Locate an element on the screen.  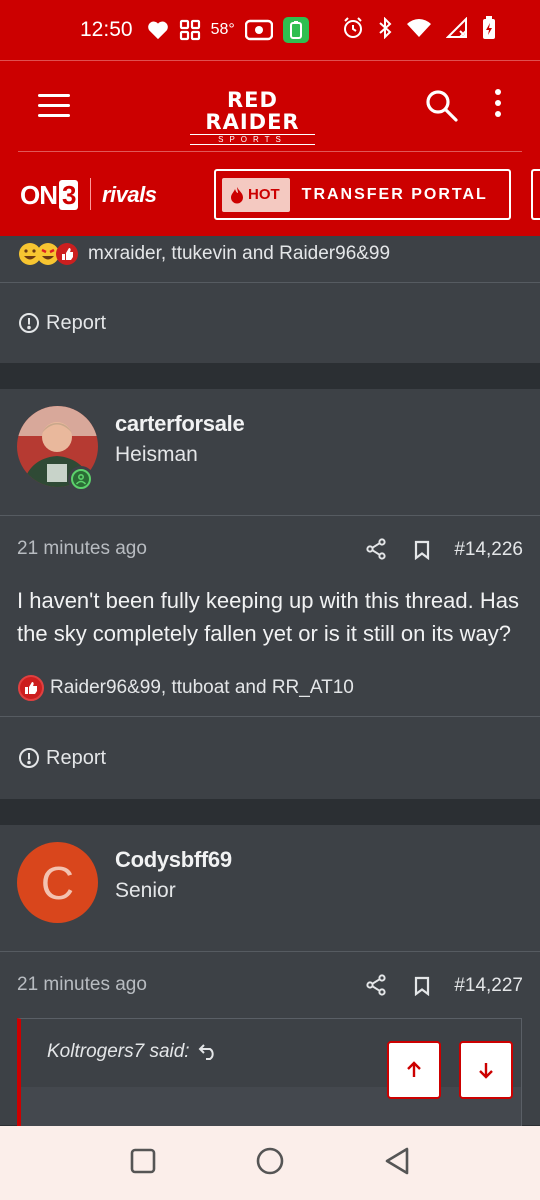
arrow-down-icon is located at coordinates (486, 1071).